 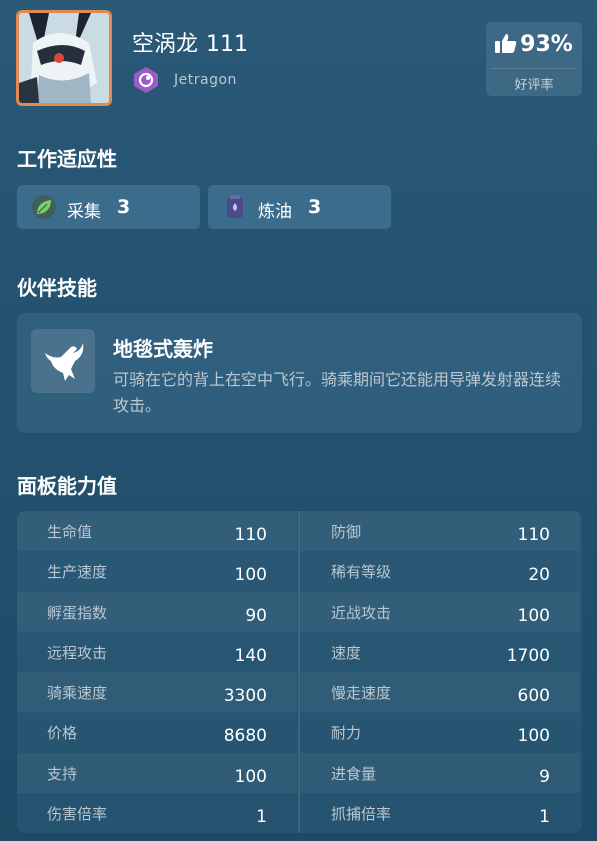 I want to click on stat-label: 速度, so click(x=346, y=652).